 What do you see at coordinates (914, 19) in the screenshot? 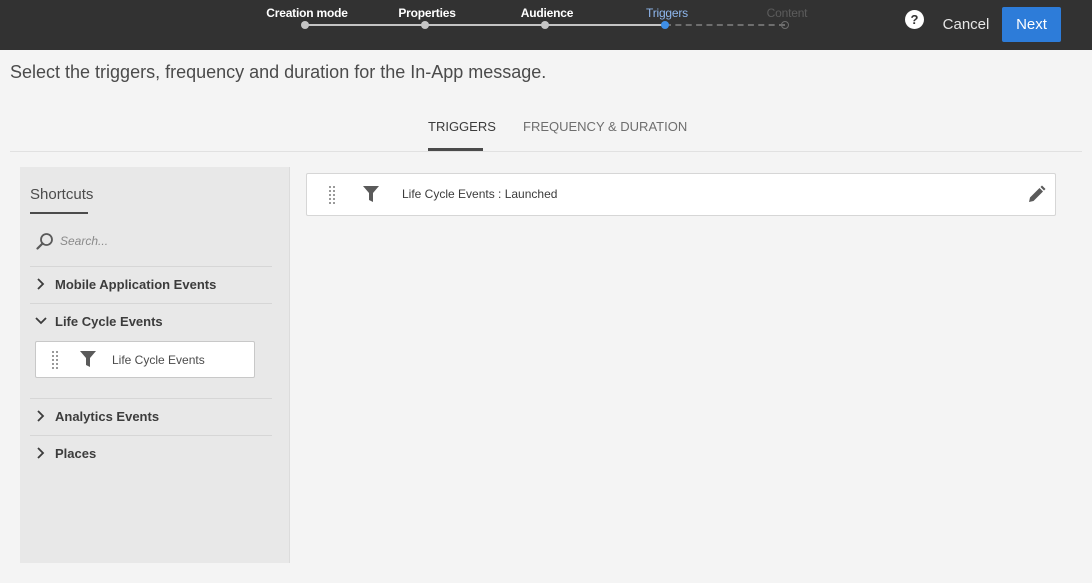
I see `help-icon: ?` at bounding box center [914, 19].